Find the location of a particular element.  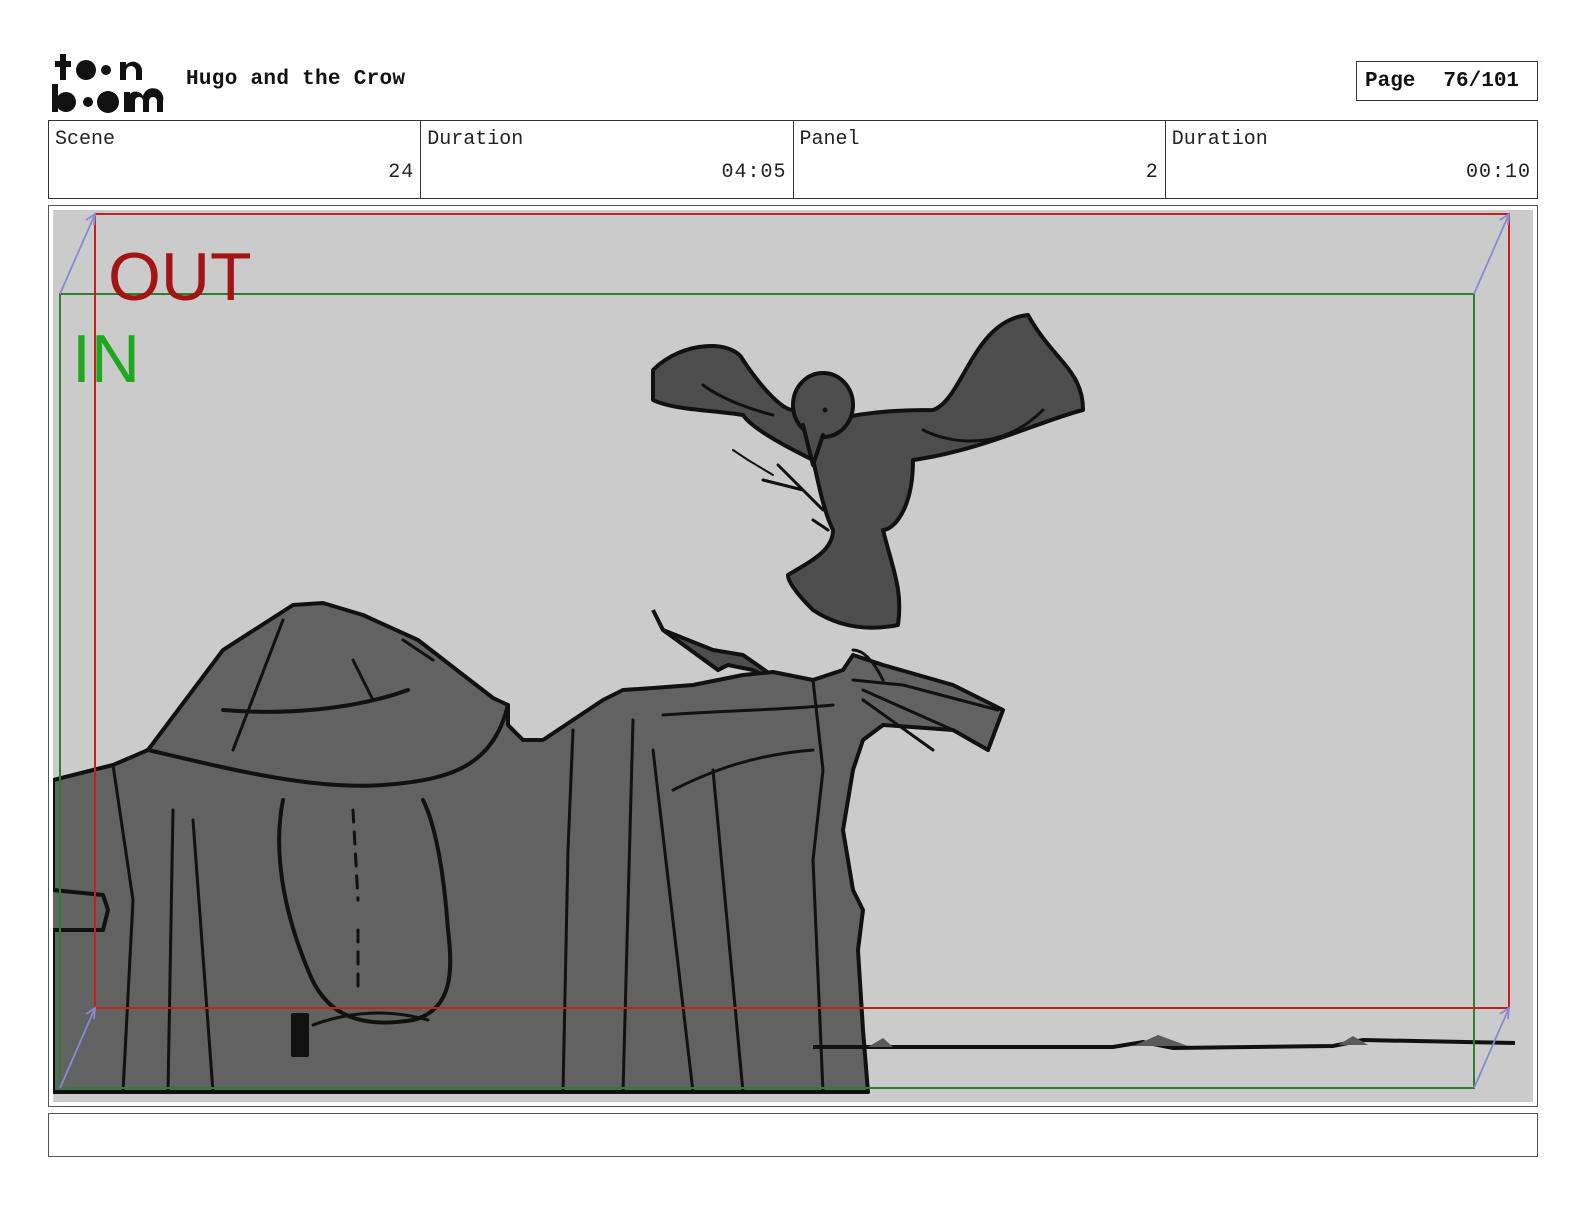

caption-box is located at coordinates (793, 1135).